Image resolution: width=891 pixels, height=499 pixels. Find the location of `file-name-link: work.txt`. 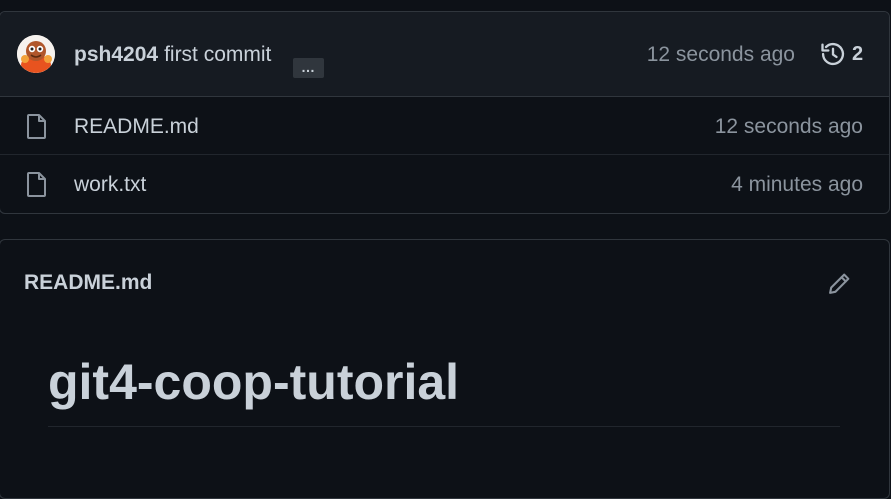

file-name-link: work.txt is located at coordinates (110, 185).